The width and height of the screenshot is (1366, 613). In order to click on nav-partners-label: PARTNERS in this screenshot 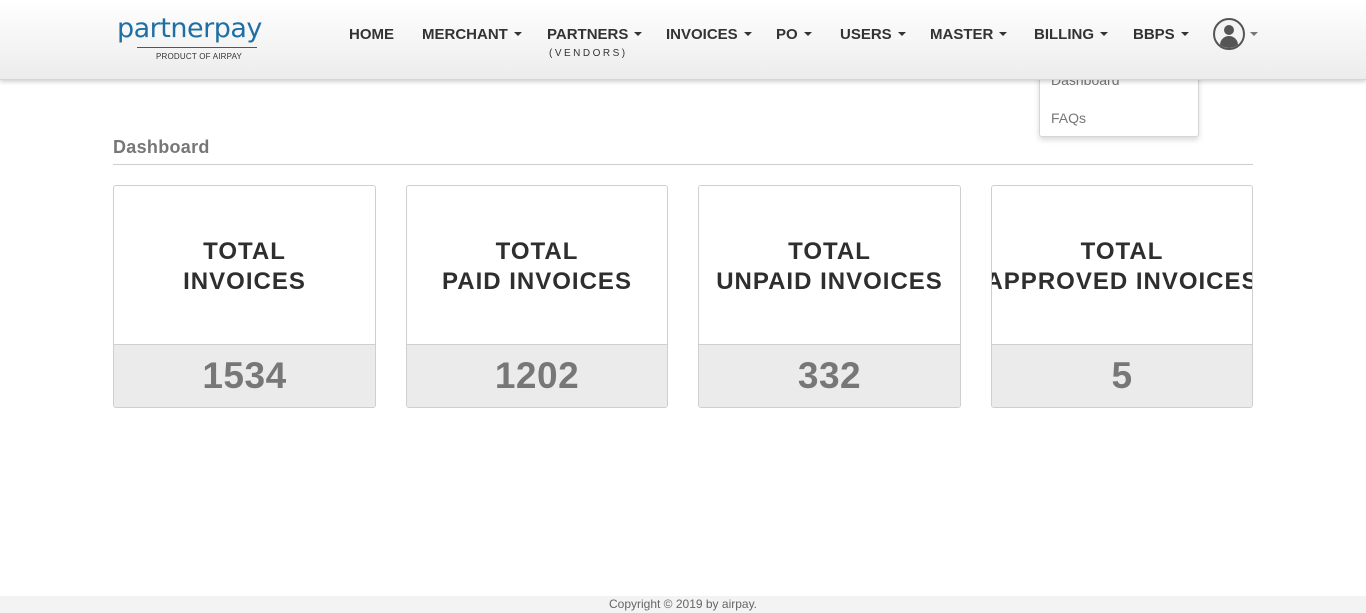, I will do `click(588, 34)`.